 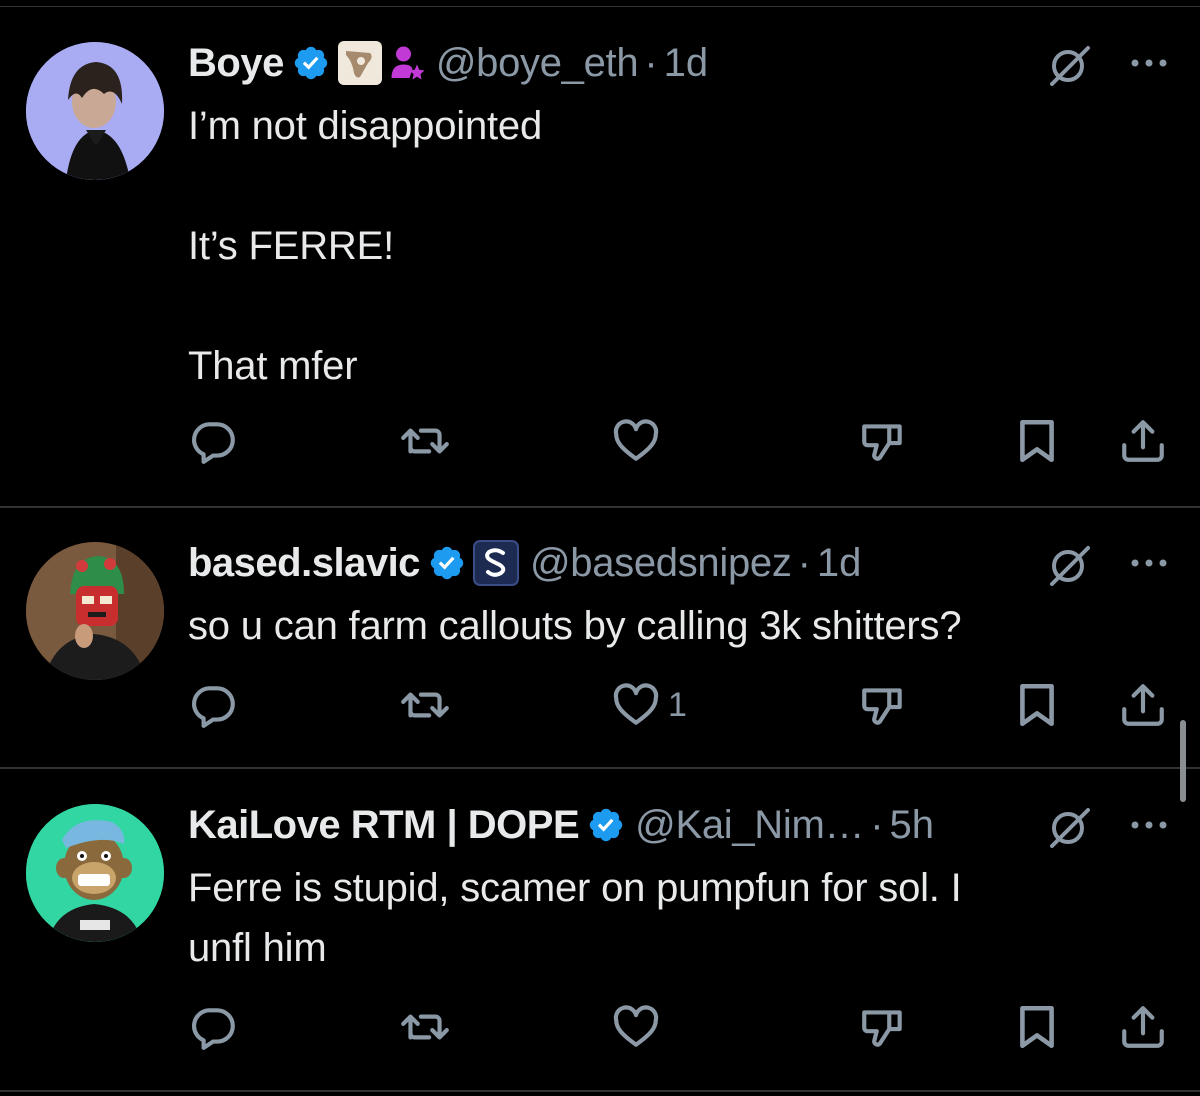 I want to click on display-name: based.slavic, so click(x=304, y=563).